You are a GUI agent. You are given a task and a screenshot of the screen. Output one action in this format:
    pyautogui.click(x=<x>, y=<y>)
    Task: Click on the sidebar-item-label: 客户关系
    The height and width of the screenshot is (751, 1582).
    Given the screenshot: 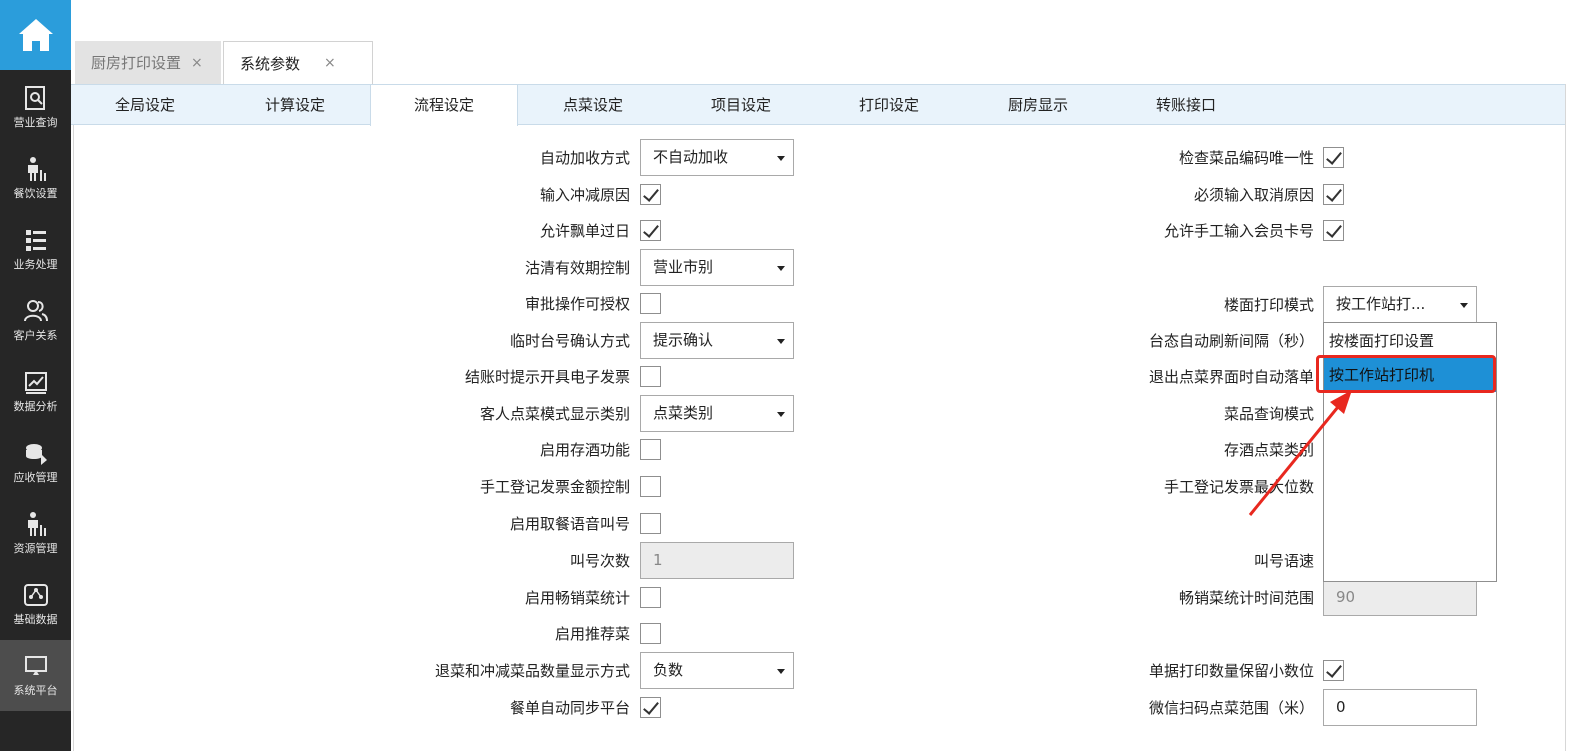 What is the action you would take?
    pyautogui.click(x=35, y=335)
    